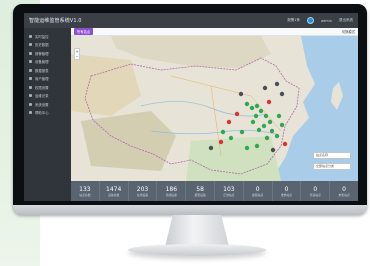 The width and height of the screenshot is (370, 266). What do you see at coordinates (42, 70) in the screenshot?
I see `sidebar-item-label: 数据报表` at bounding box center [42, 70].